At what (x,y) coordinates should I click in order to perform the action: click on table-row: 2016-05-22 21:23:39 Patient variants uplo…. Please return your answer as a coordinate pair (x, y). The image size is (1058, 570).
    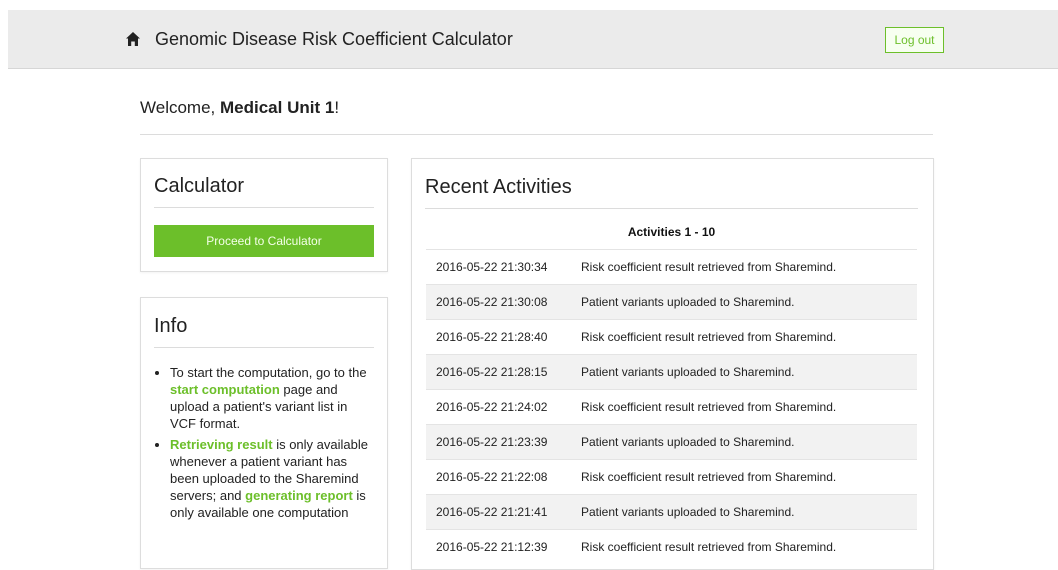
    Looking at the image, I should click on (671, 442).